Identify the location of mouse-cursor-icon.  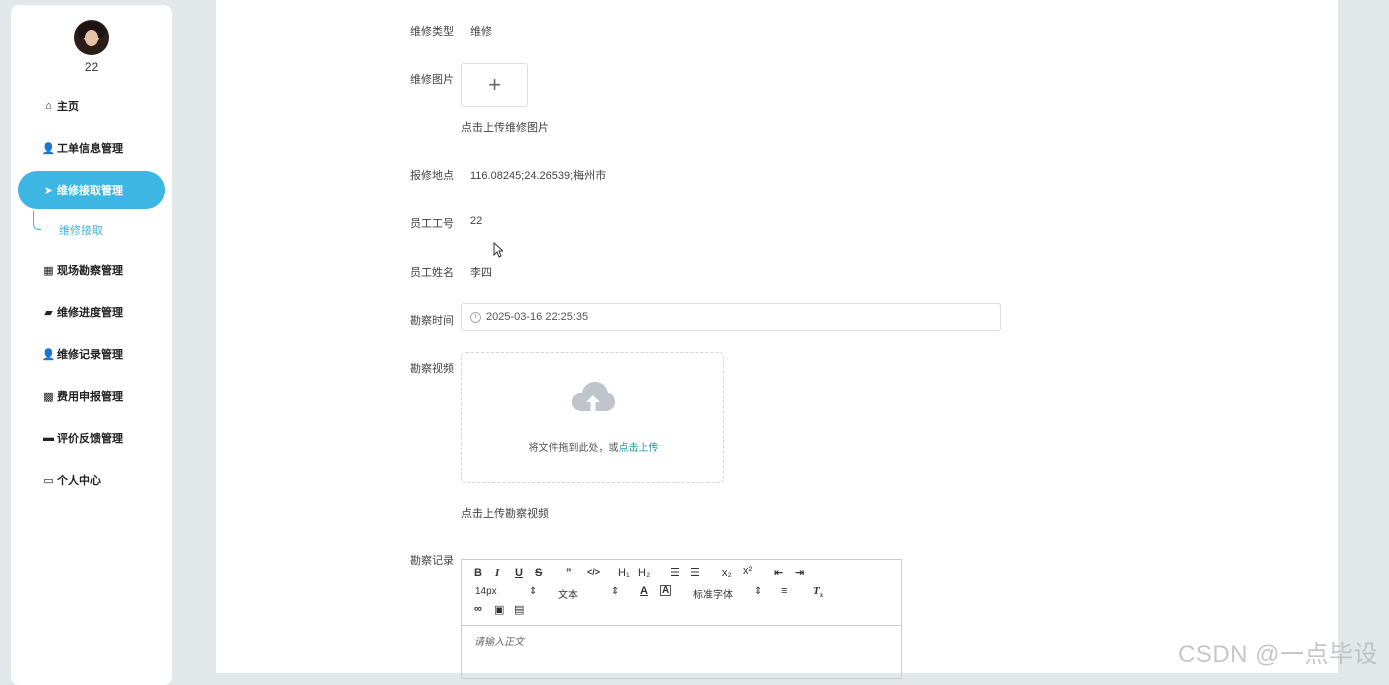
(498, 250).